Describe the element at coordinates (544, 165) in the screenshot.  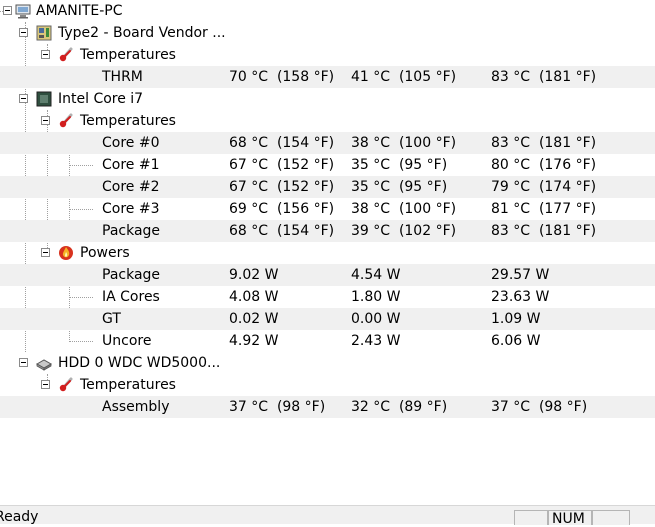
I see `sensor-max: 80 °C (176 °F)` at that location.